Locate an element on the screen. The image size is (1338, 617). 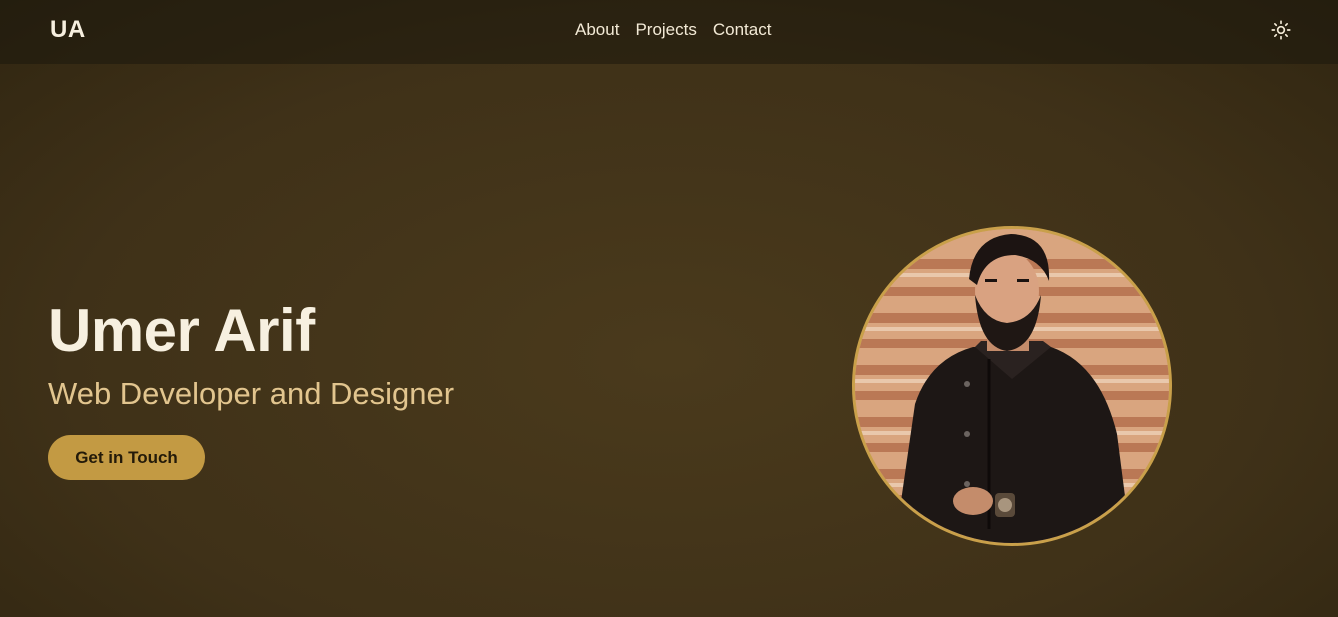
hero-name: Umer Arif is located at coordinates (181, 330).